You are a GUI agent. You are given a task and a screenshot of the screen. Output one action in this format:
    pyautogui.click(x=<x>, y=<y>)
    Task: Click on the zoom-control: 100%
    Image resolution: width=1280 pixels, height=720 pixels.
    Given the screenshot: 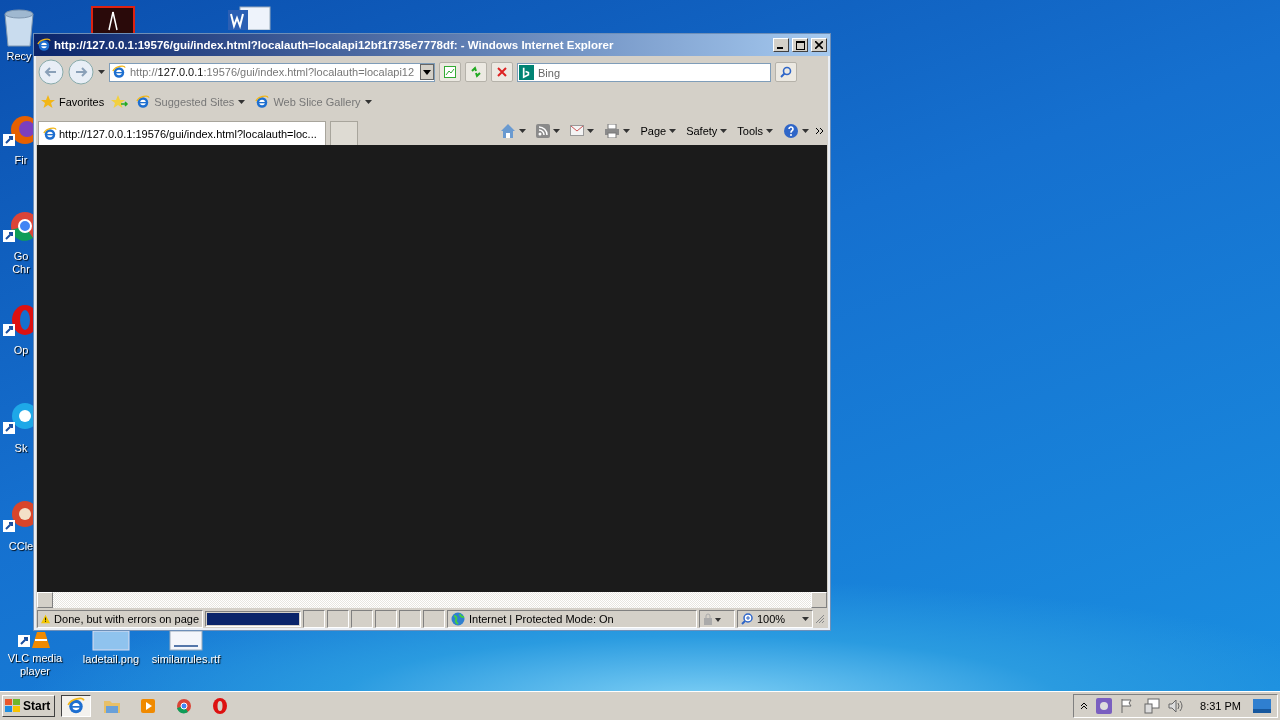 What is the action you would take?
    pyautogui.click(x=775, y=619)
    